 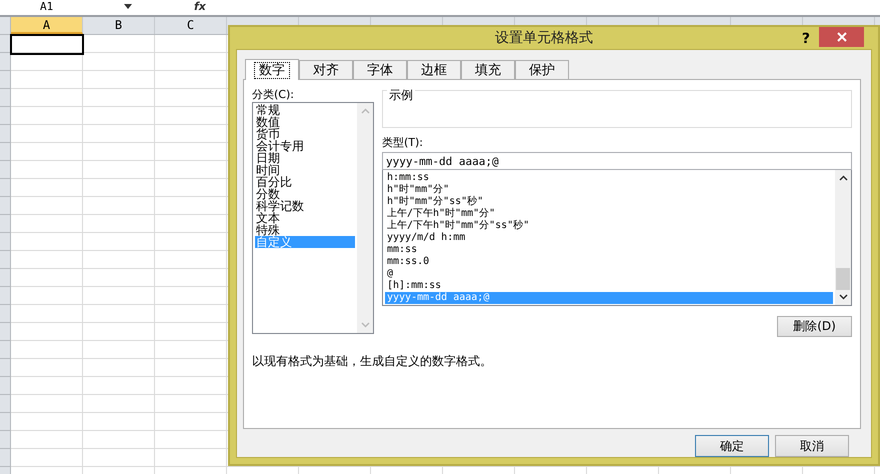 What do you see at coordinates (812, 446) in the screenshot?
I see `cancel-button: 取消` at bounding box center [812, 446].